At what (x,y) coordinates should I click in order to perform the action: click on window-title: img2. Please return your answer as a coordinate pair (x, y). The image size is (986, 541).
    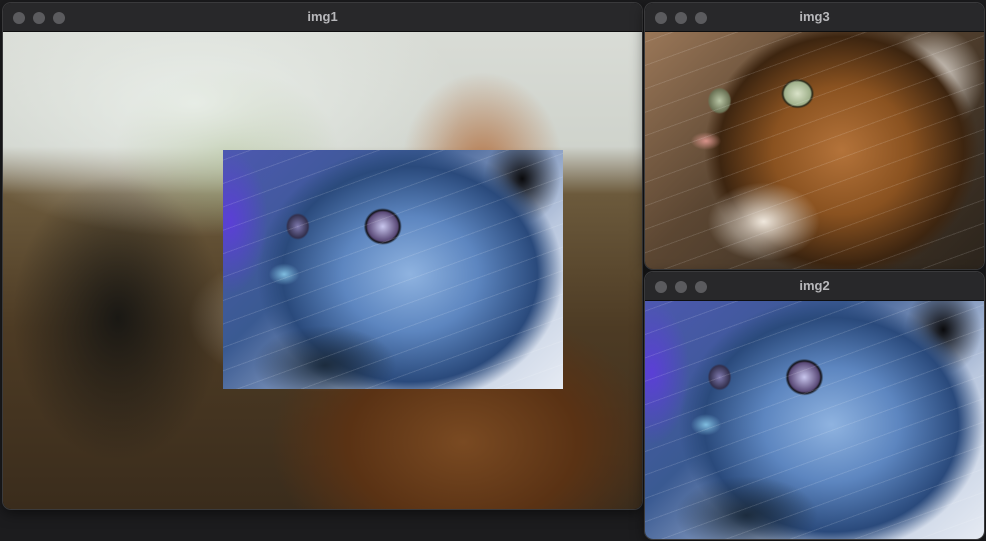
    Looking at the image, I should click on (814, 285).